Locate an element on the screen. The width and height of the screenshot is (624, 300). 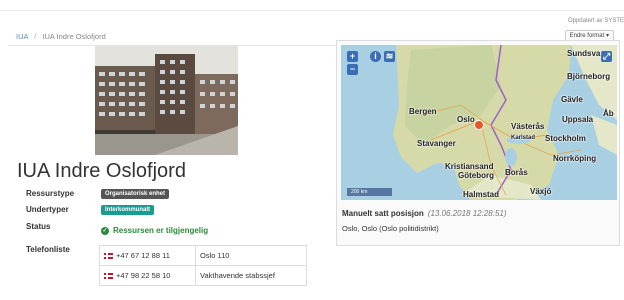
map-scale: 200 km is located at coordinates (369, 192).